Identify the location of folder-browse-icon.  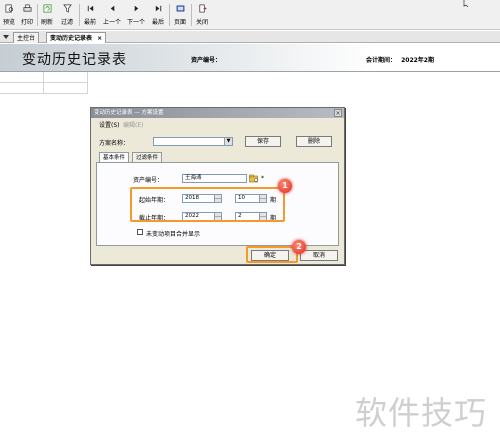
(254, 178).